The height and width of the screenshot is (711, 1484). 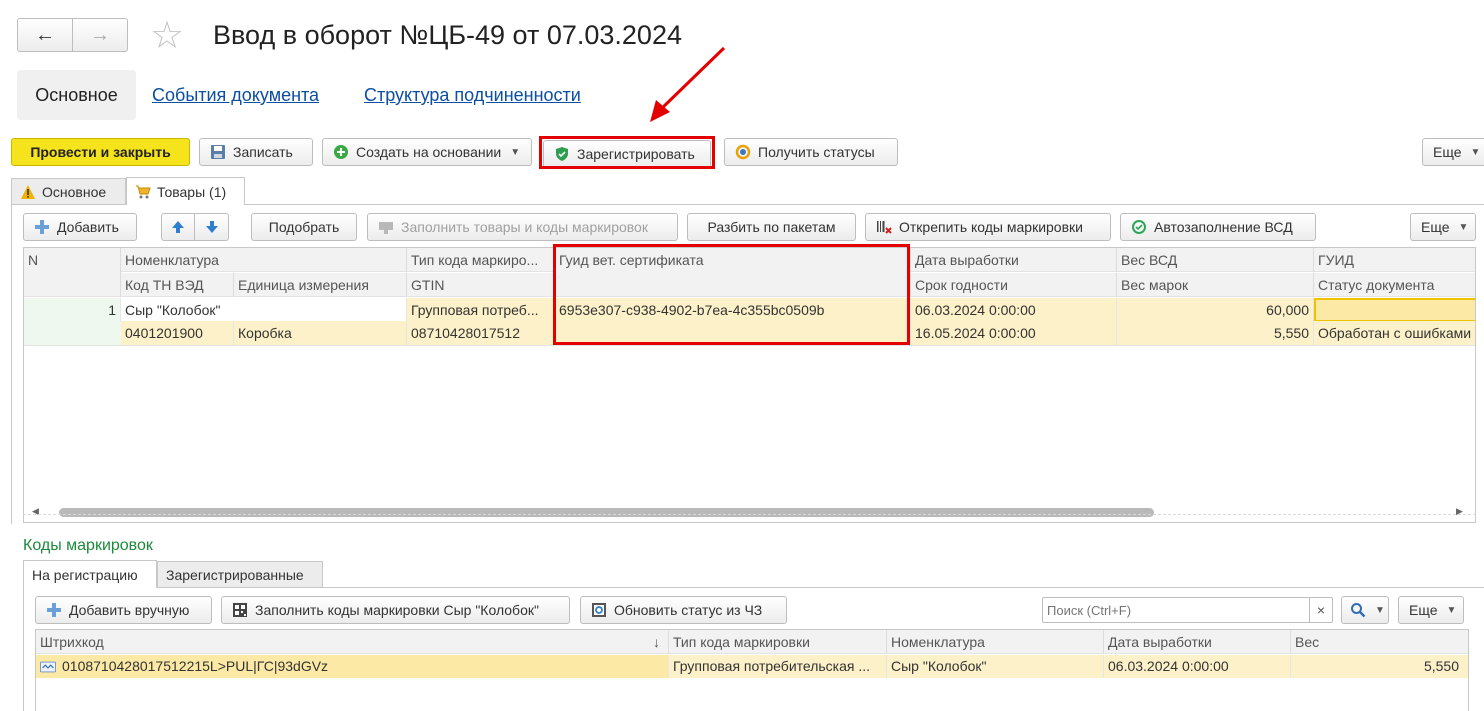 What do you see at coordinates (1379, 642) in the screenshot?
I see `col-header-weight: Вес` at bounding box center [1379, 642].